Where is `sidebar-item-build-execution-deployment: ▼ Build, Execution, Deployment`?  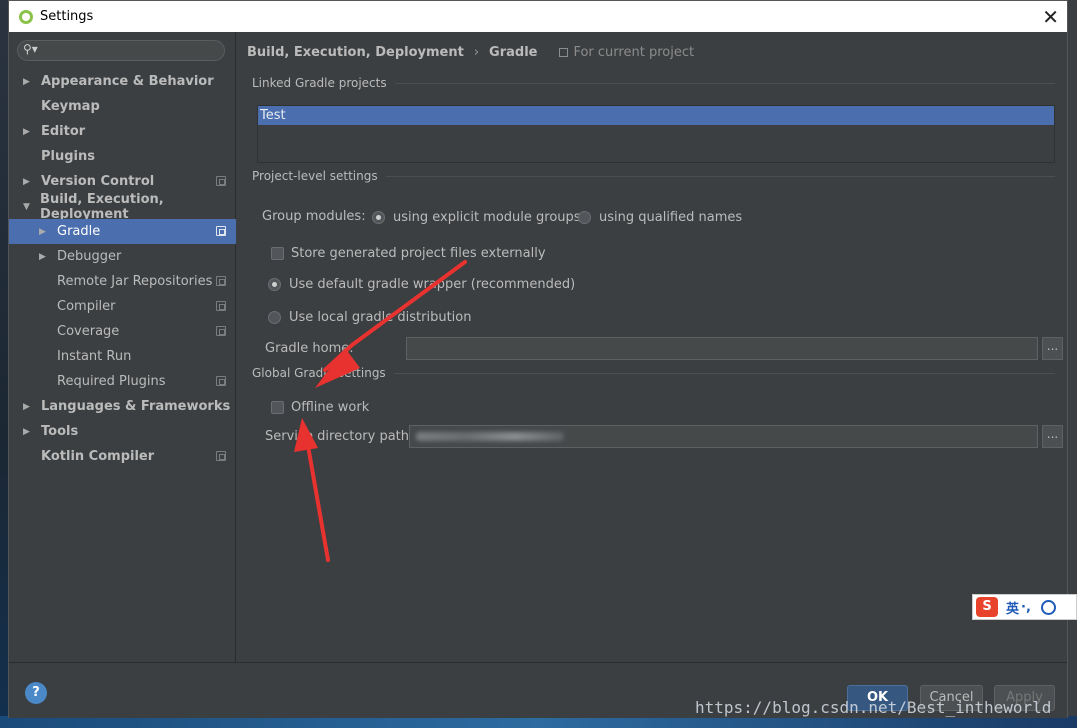 sidebar-item-build-execution-deployment: ▼ Build, Execution, Deployment is located at coordinates (122, 206).